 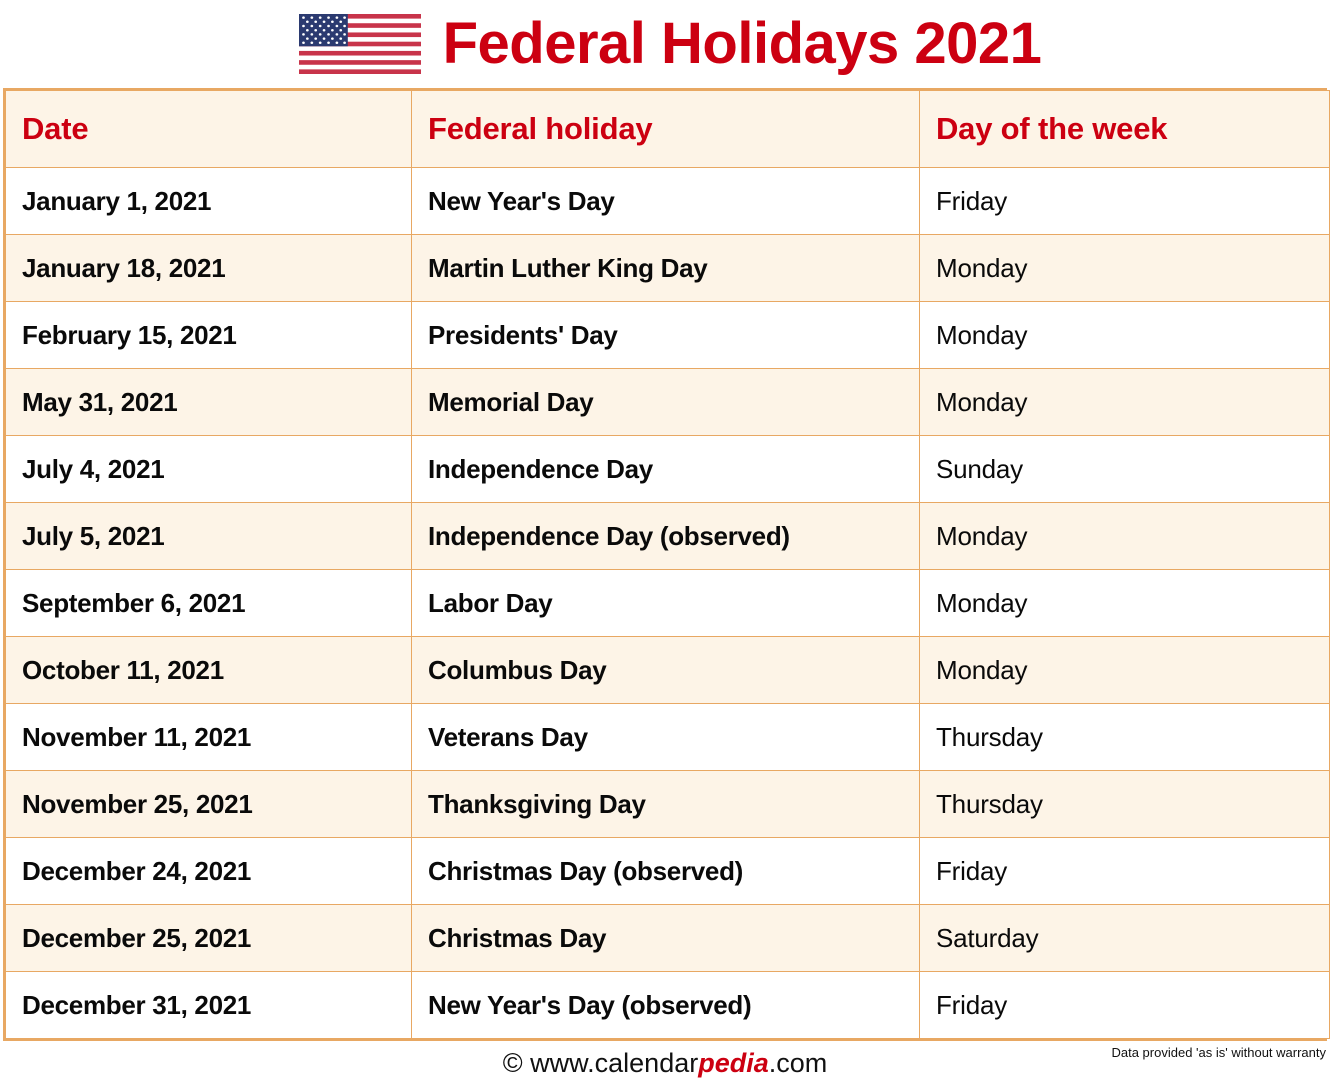 I want to click on column-header-holiday: Federal holiday, so click(x=665, y=129).